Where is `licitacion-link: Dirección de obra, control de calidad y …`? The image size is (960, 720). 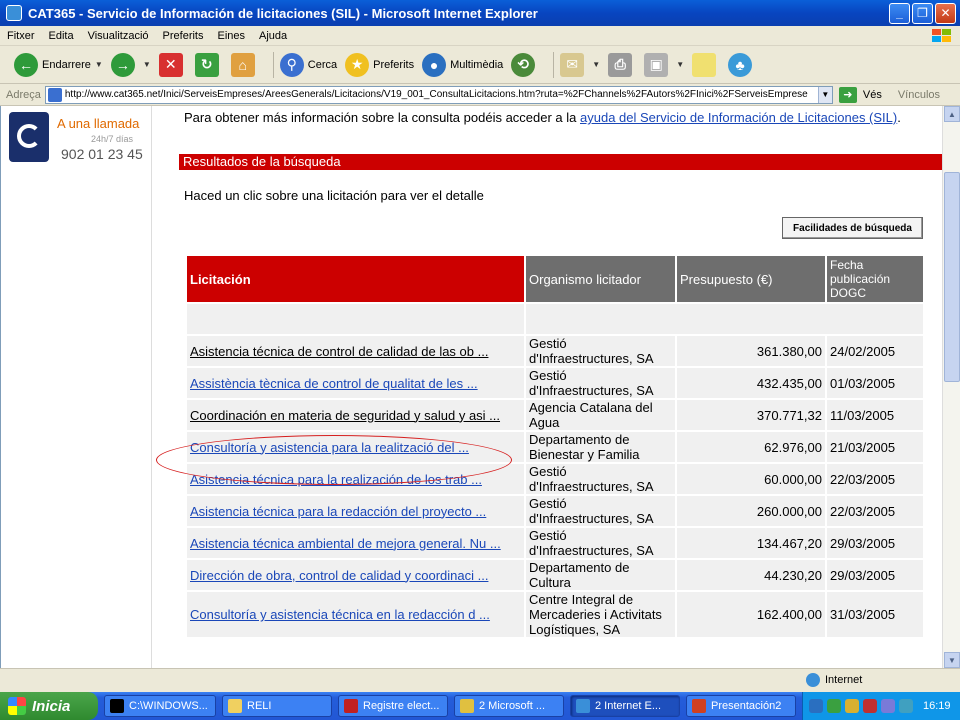 licitacion-link: Dirección de obra, control de calidad y … is located at coordinates (339, 575).